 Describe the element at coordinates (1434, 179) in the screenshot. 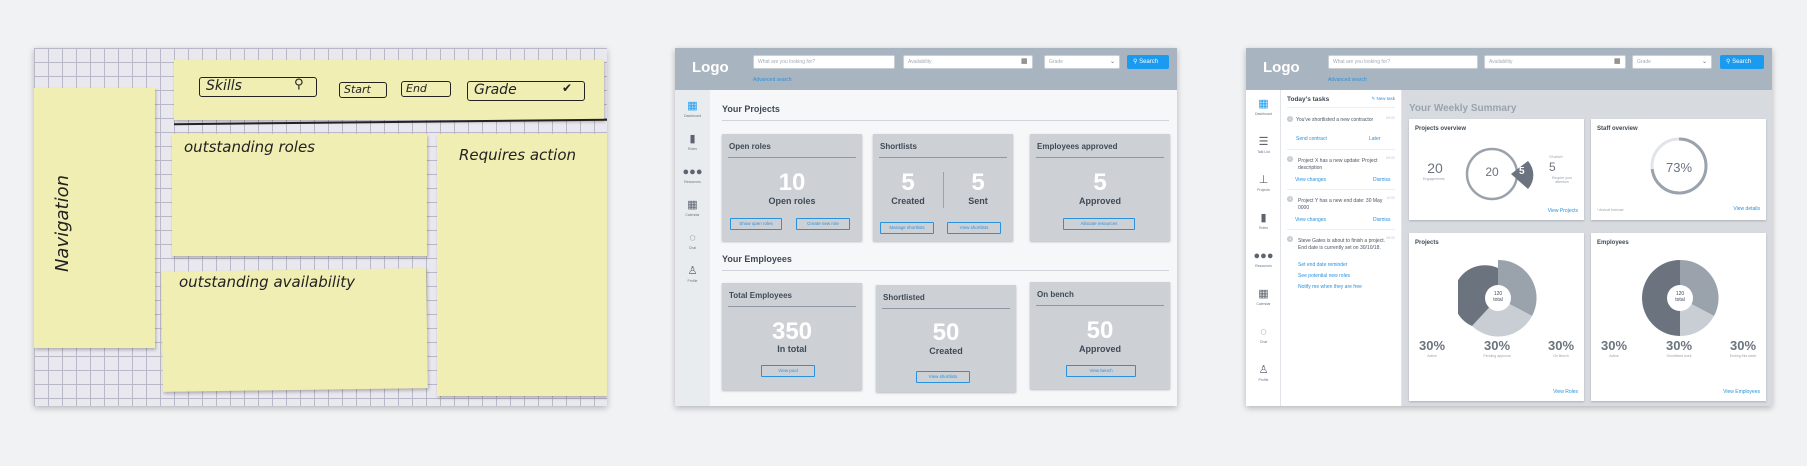

I see `engagements-label: Engagements` at that location.